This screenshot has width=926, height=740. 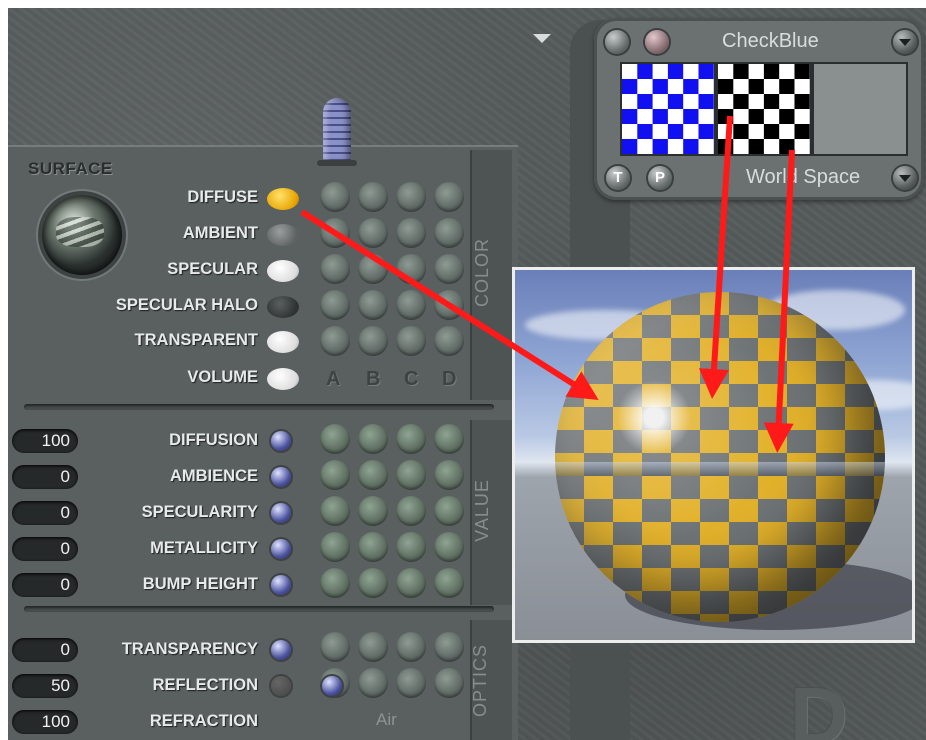 I want to click on reflection-channel-button, so click(x=281, y=686).